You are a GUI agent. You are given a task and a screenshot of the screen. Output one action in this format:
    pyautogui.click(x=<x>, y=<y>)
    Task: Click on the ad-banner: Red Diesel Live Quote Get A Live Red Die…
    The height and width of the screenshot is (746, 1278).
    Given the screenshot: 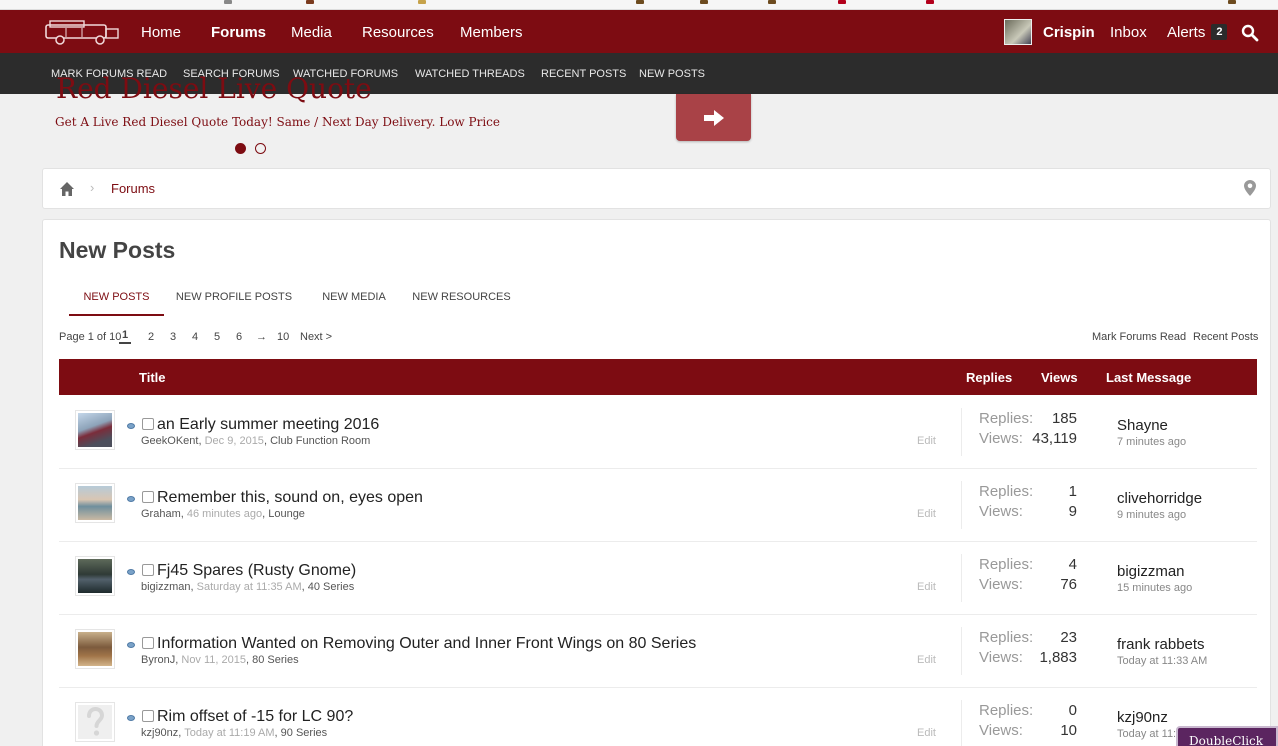 What is the action you would take?
    pyautogui.click(x=639, y=118)
    